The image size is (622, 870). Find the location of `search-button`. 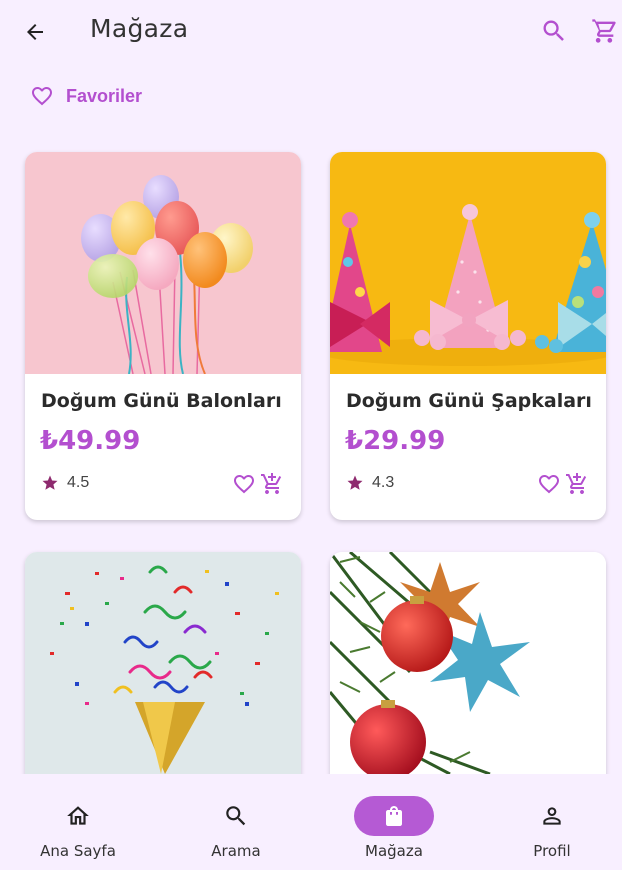

search-button is located at coordinates (554, 31).